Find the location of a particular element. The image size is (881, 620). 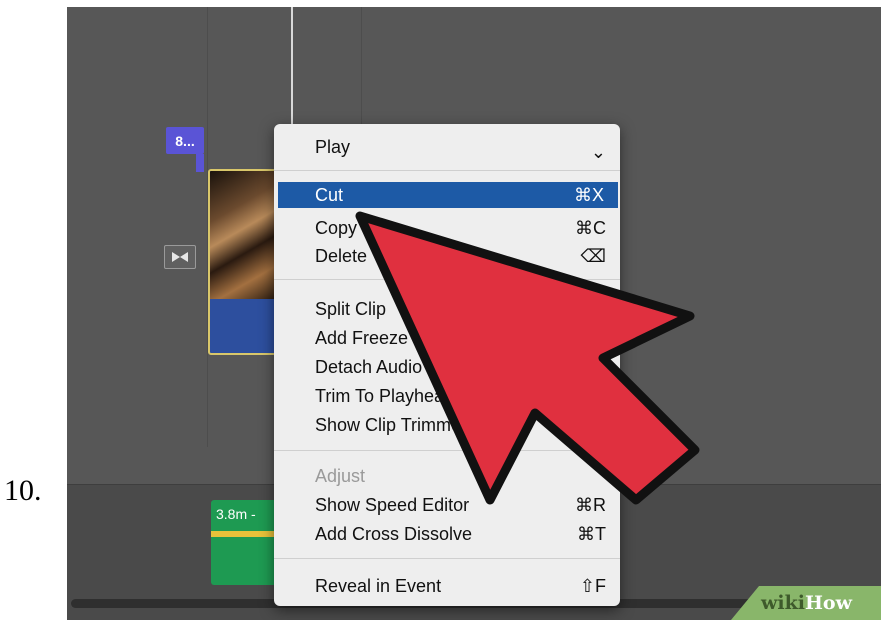

menu-item-label: Split Clip is located at coordinates (351, 309).